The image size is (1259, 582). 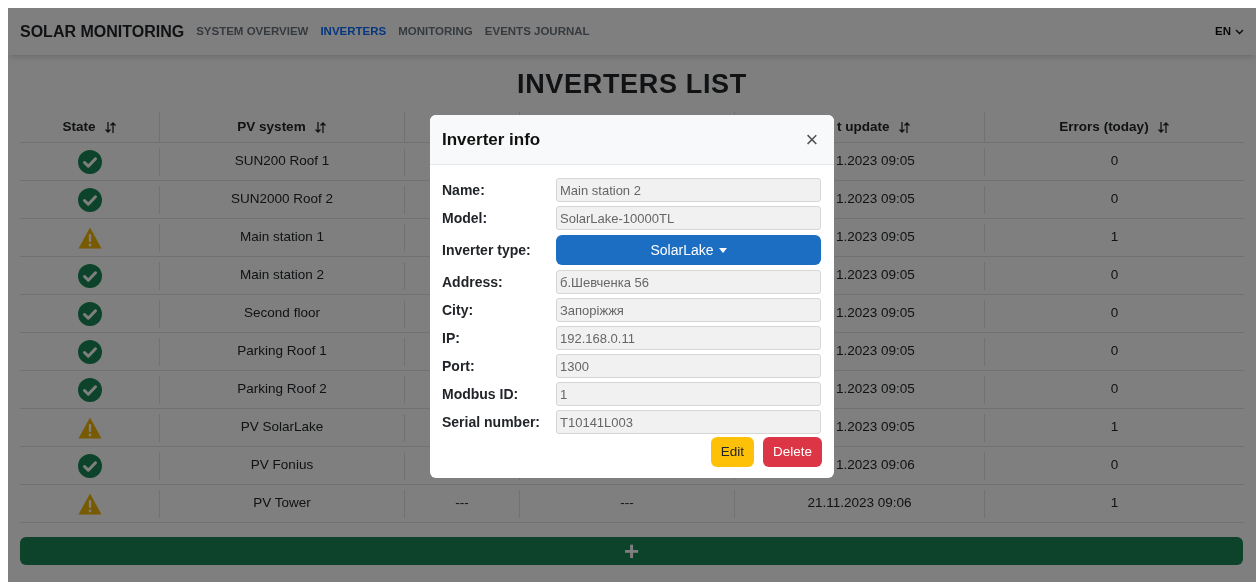 What do you see at coordinates (271, 127) in the screenshot?
I see `column-header: PV system` at bounding box center [271, 127].